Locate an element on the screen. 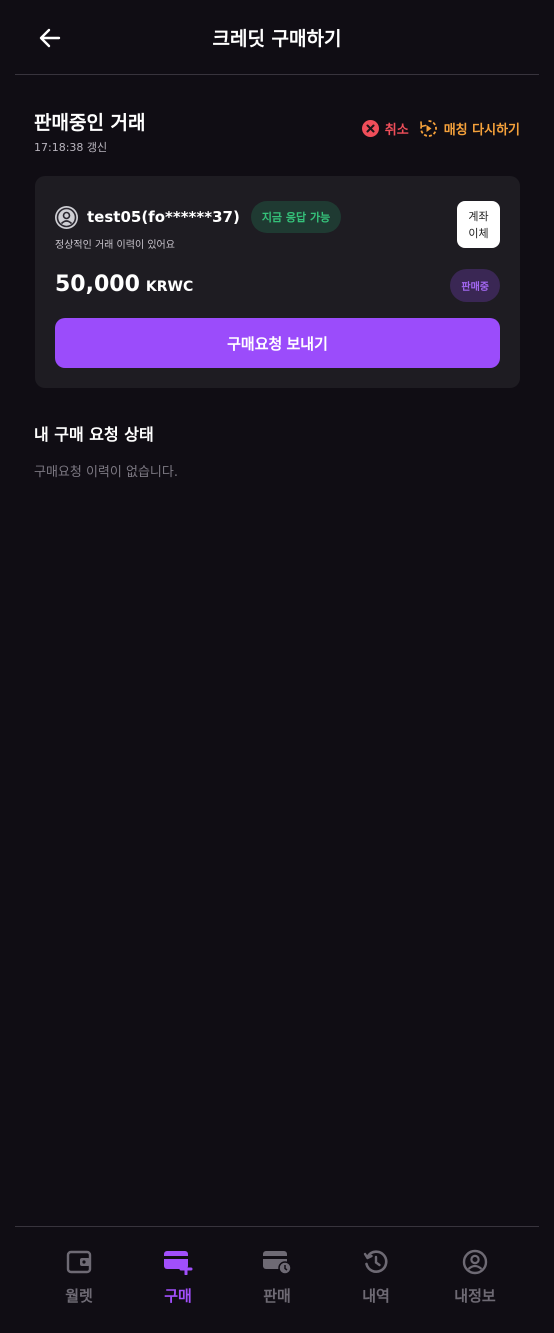 This screenshot has height=1333, width=554. header: 크레딧 구매하기 is located at coordinates (277, 37).